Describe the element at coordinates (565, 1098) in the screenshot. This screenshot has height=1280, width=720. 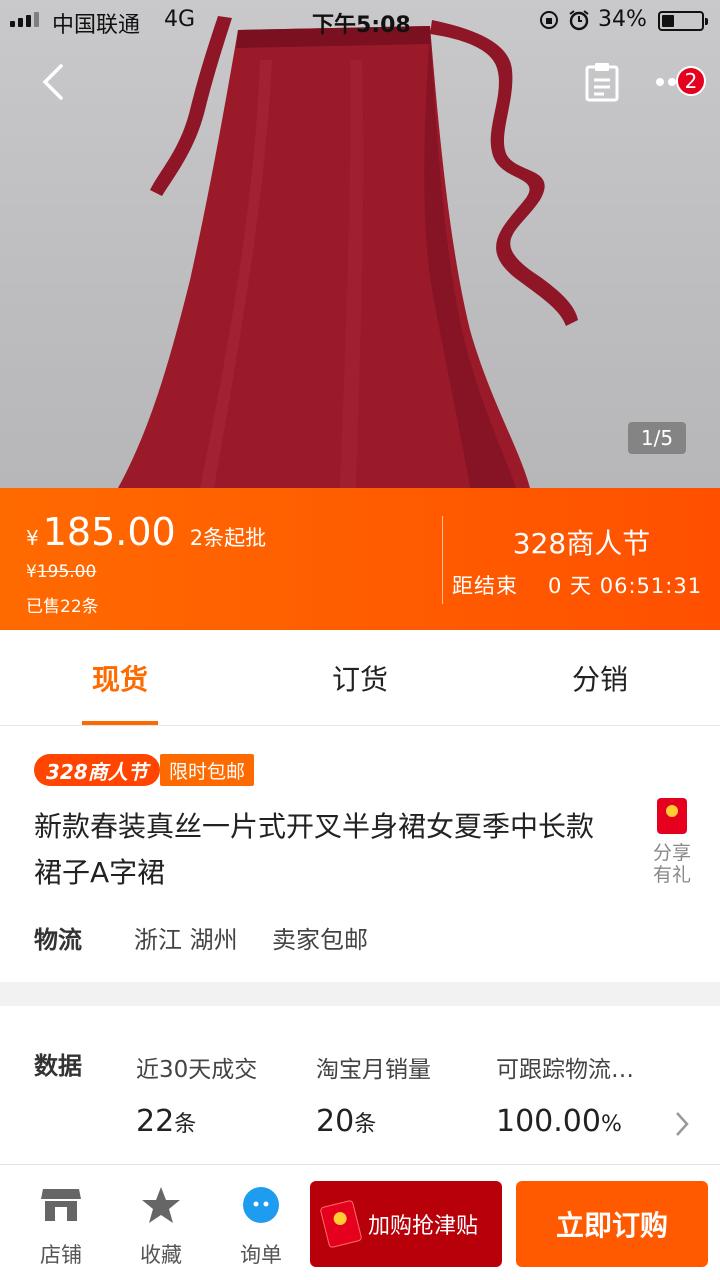
I see `stat-trackable-logistics: 可跟踪物流… 100.00%` at that location.